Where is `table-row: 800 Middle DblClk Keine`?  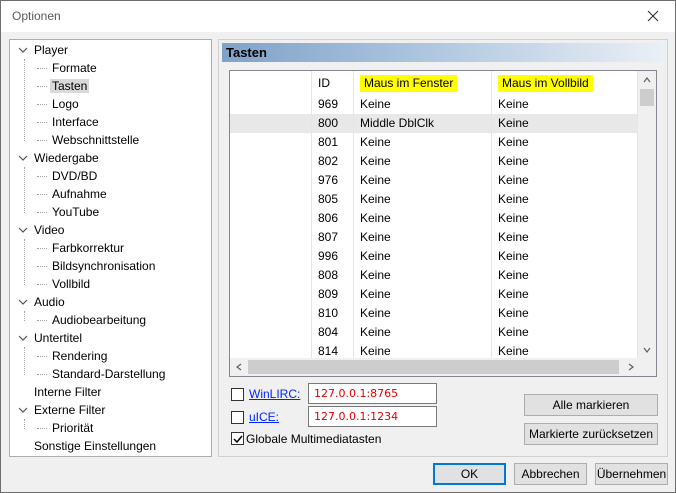
table-row: 800 Middle DblClk Keine is located at coordinates (434, 123).